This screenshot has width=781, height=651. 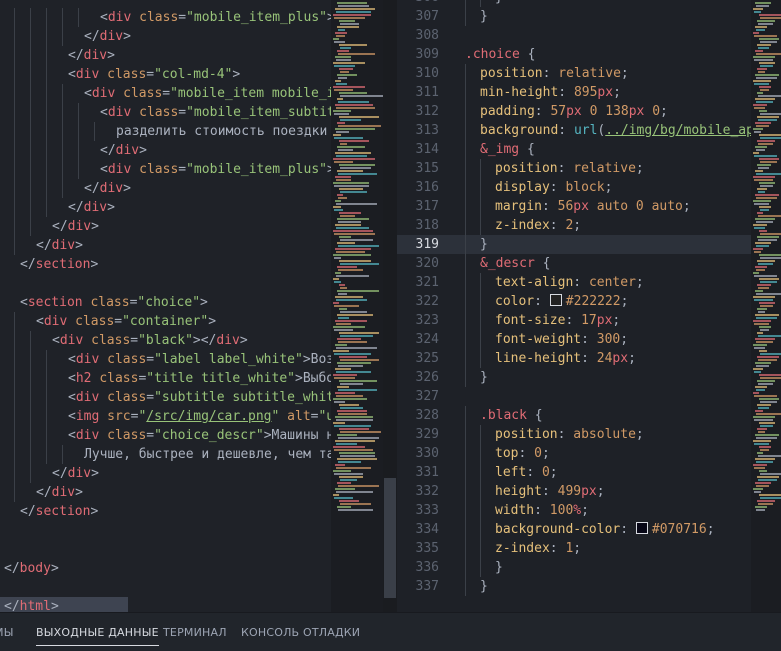 What do you see at coordinates (512, 301) in the screenshot?
I see `code-line: 322 color: #222222;` at bounding box center [512, 301].